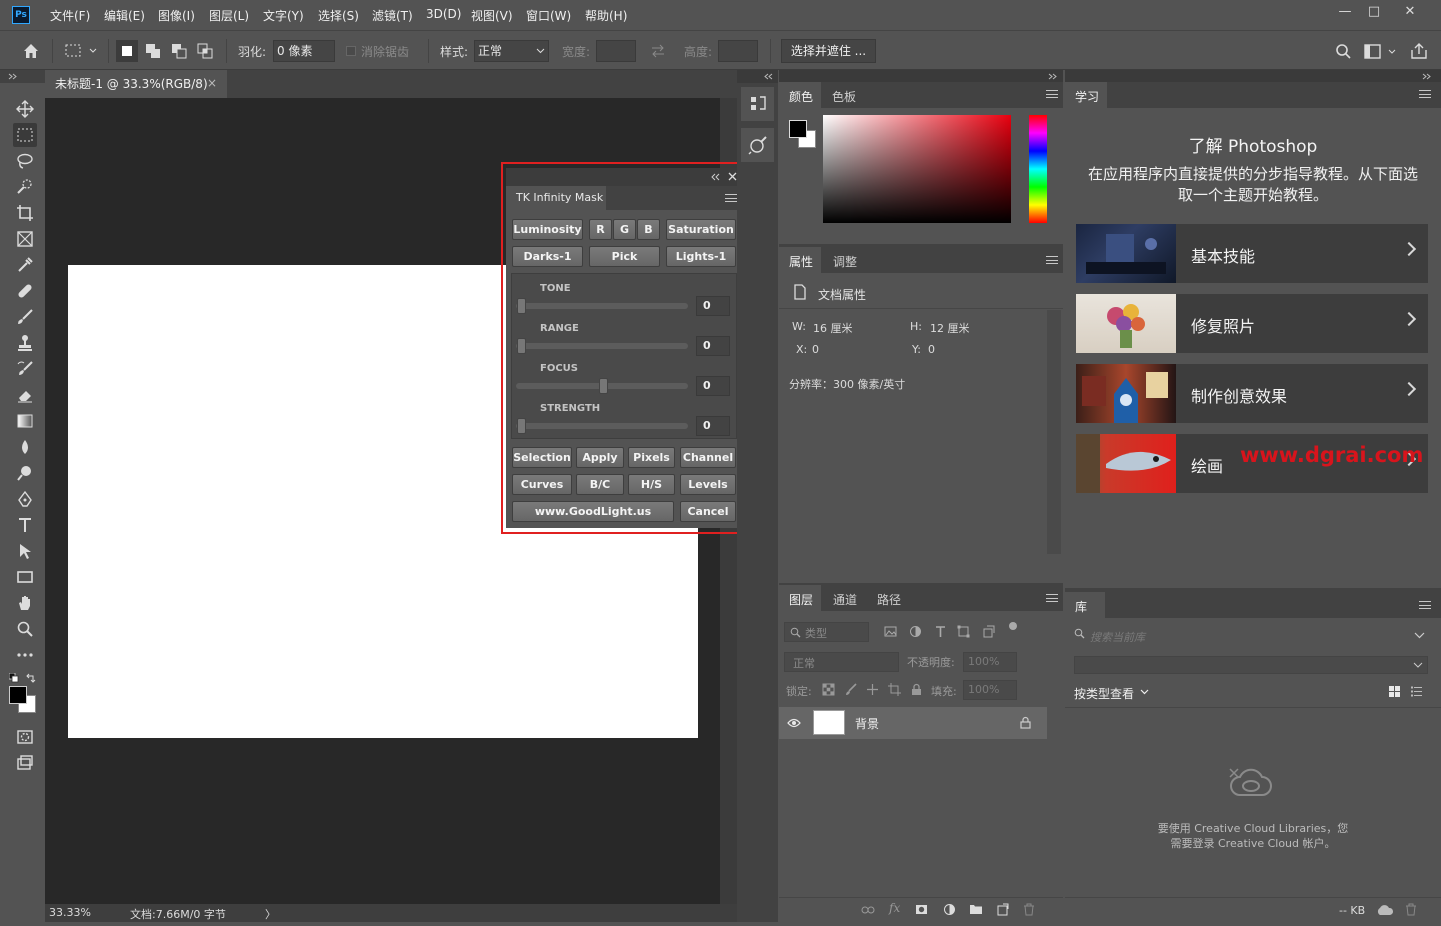  I want to click on foreground-color-swatch, so click(18, 695).